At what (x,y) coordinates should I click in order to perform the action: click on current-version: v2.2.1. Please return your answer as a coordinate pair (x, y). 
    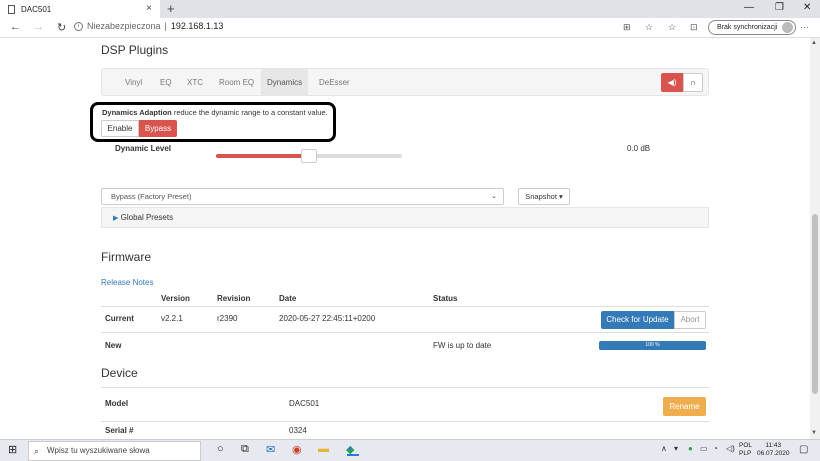
    Looking at the image, I should click on (172, 318).